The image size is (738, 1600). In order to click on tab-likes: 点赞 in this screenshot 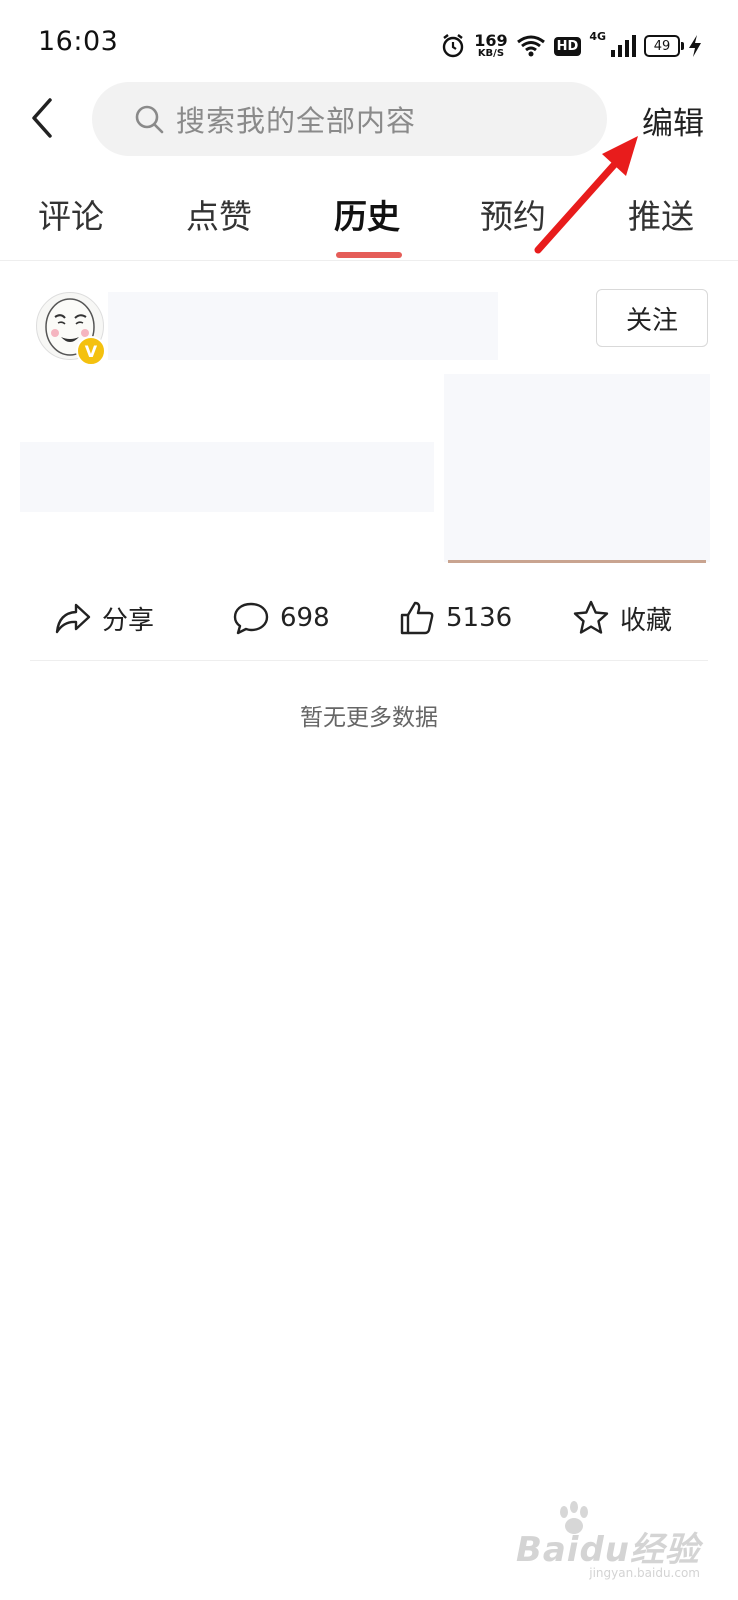, I will do `click(219, 214)`.